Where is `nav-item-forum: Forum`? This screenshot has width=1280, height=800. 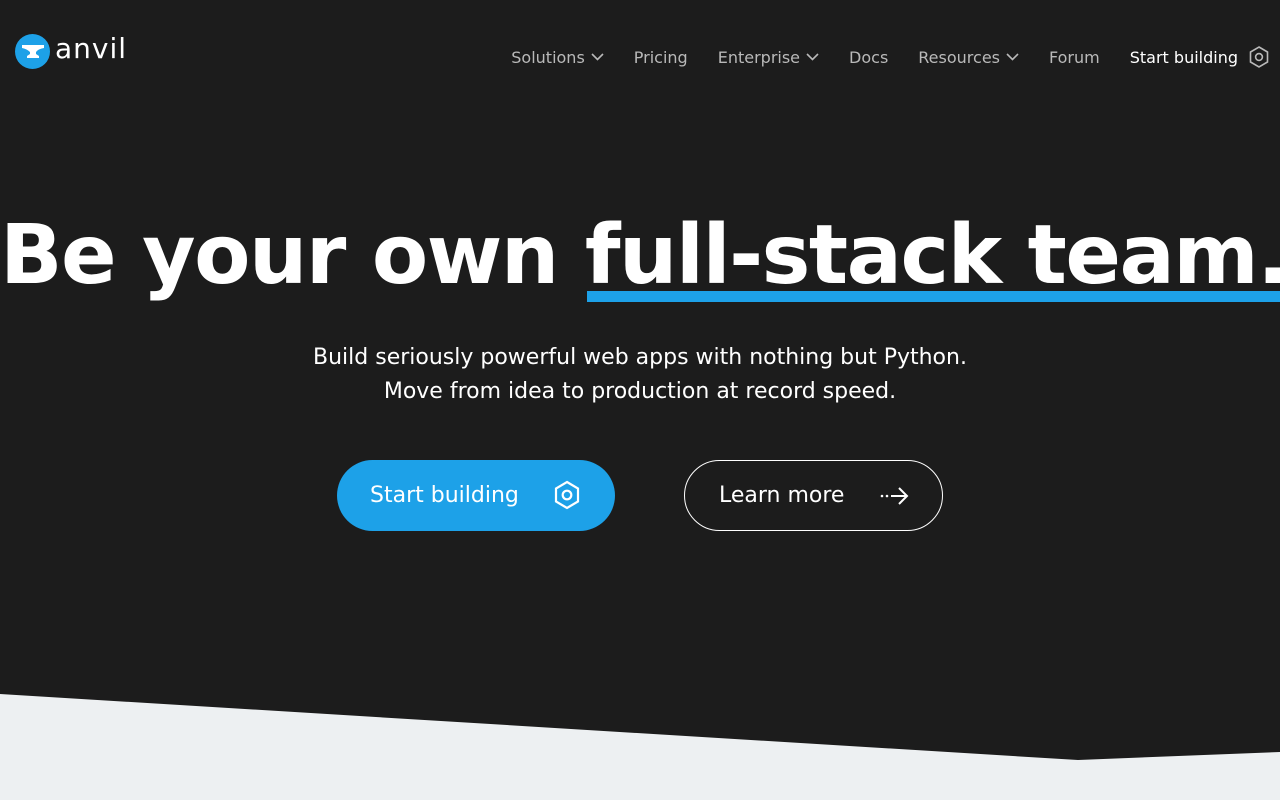
nav-item-forum: Forum is located at coordinates (1074, 57).